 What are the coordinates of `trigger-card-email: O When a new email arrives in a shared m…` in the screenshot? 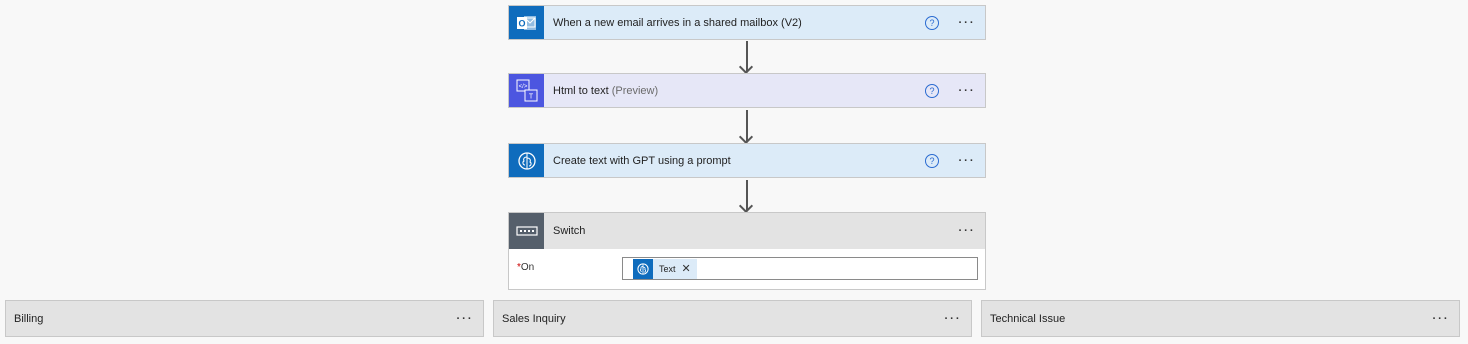 It's located at (747, 22).